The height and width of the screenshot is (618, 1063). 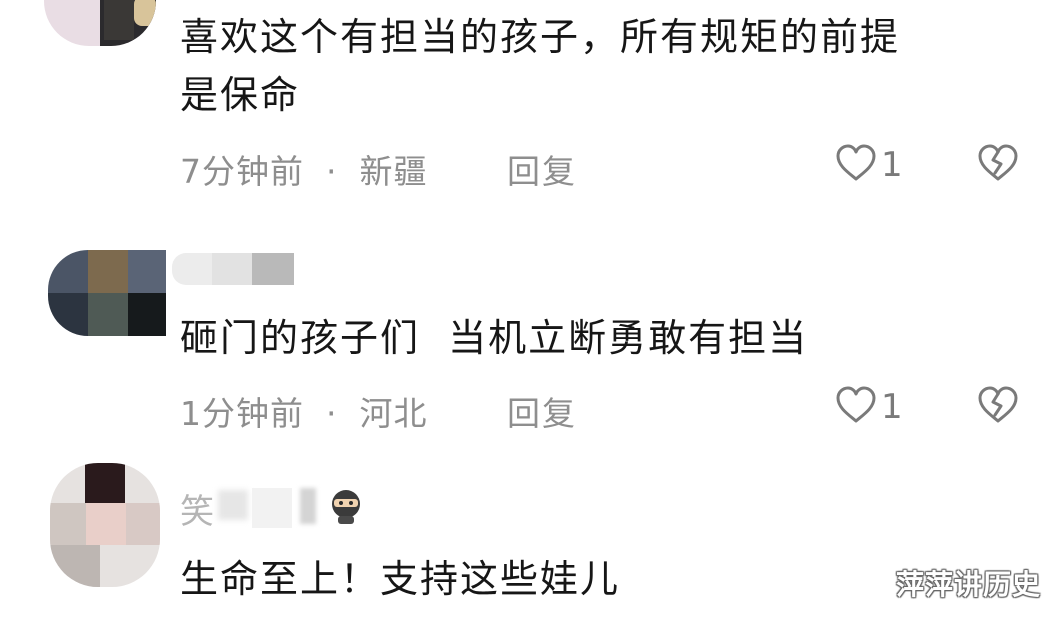 I want to click on comment-meta: 1分钟前 · 河北, so click(x=304, y=411).